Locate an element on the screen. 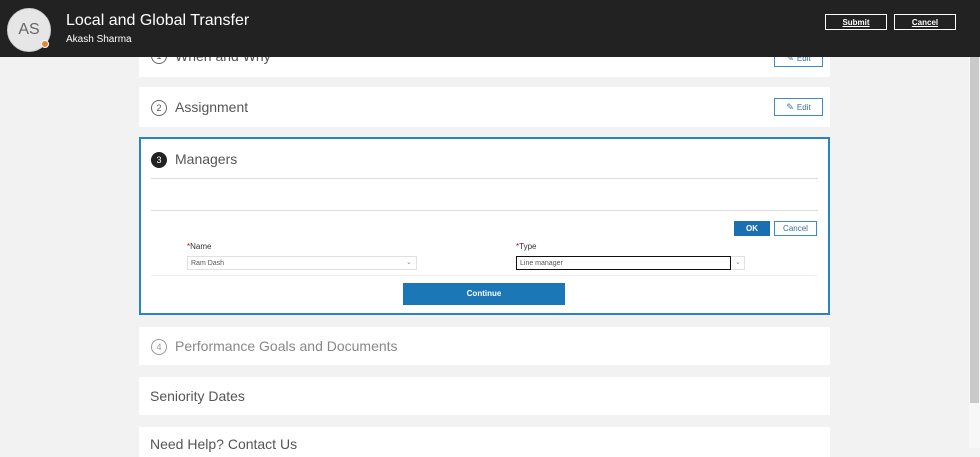 This screenshot has height=457, width=980. submit-button: Submit is located at coordinates (856, 22).